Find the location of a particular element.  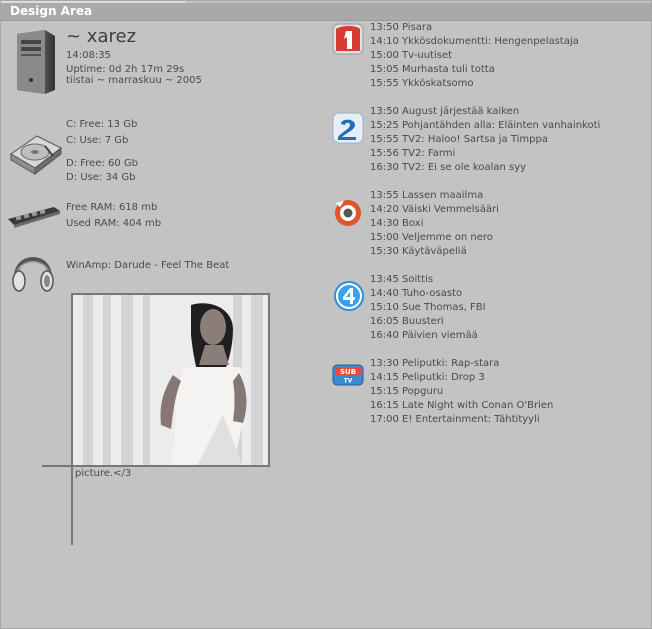

program-row: 16:40 Päivien viemää is located at coordinates (424, 335).